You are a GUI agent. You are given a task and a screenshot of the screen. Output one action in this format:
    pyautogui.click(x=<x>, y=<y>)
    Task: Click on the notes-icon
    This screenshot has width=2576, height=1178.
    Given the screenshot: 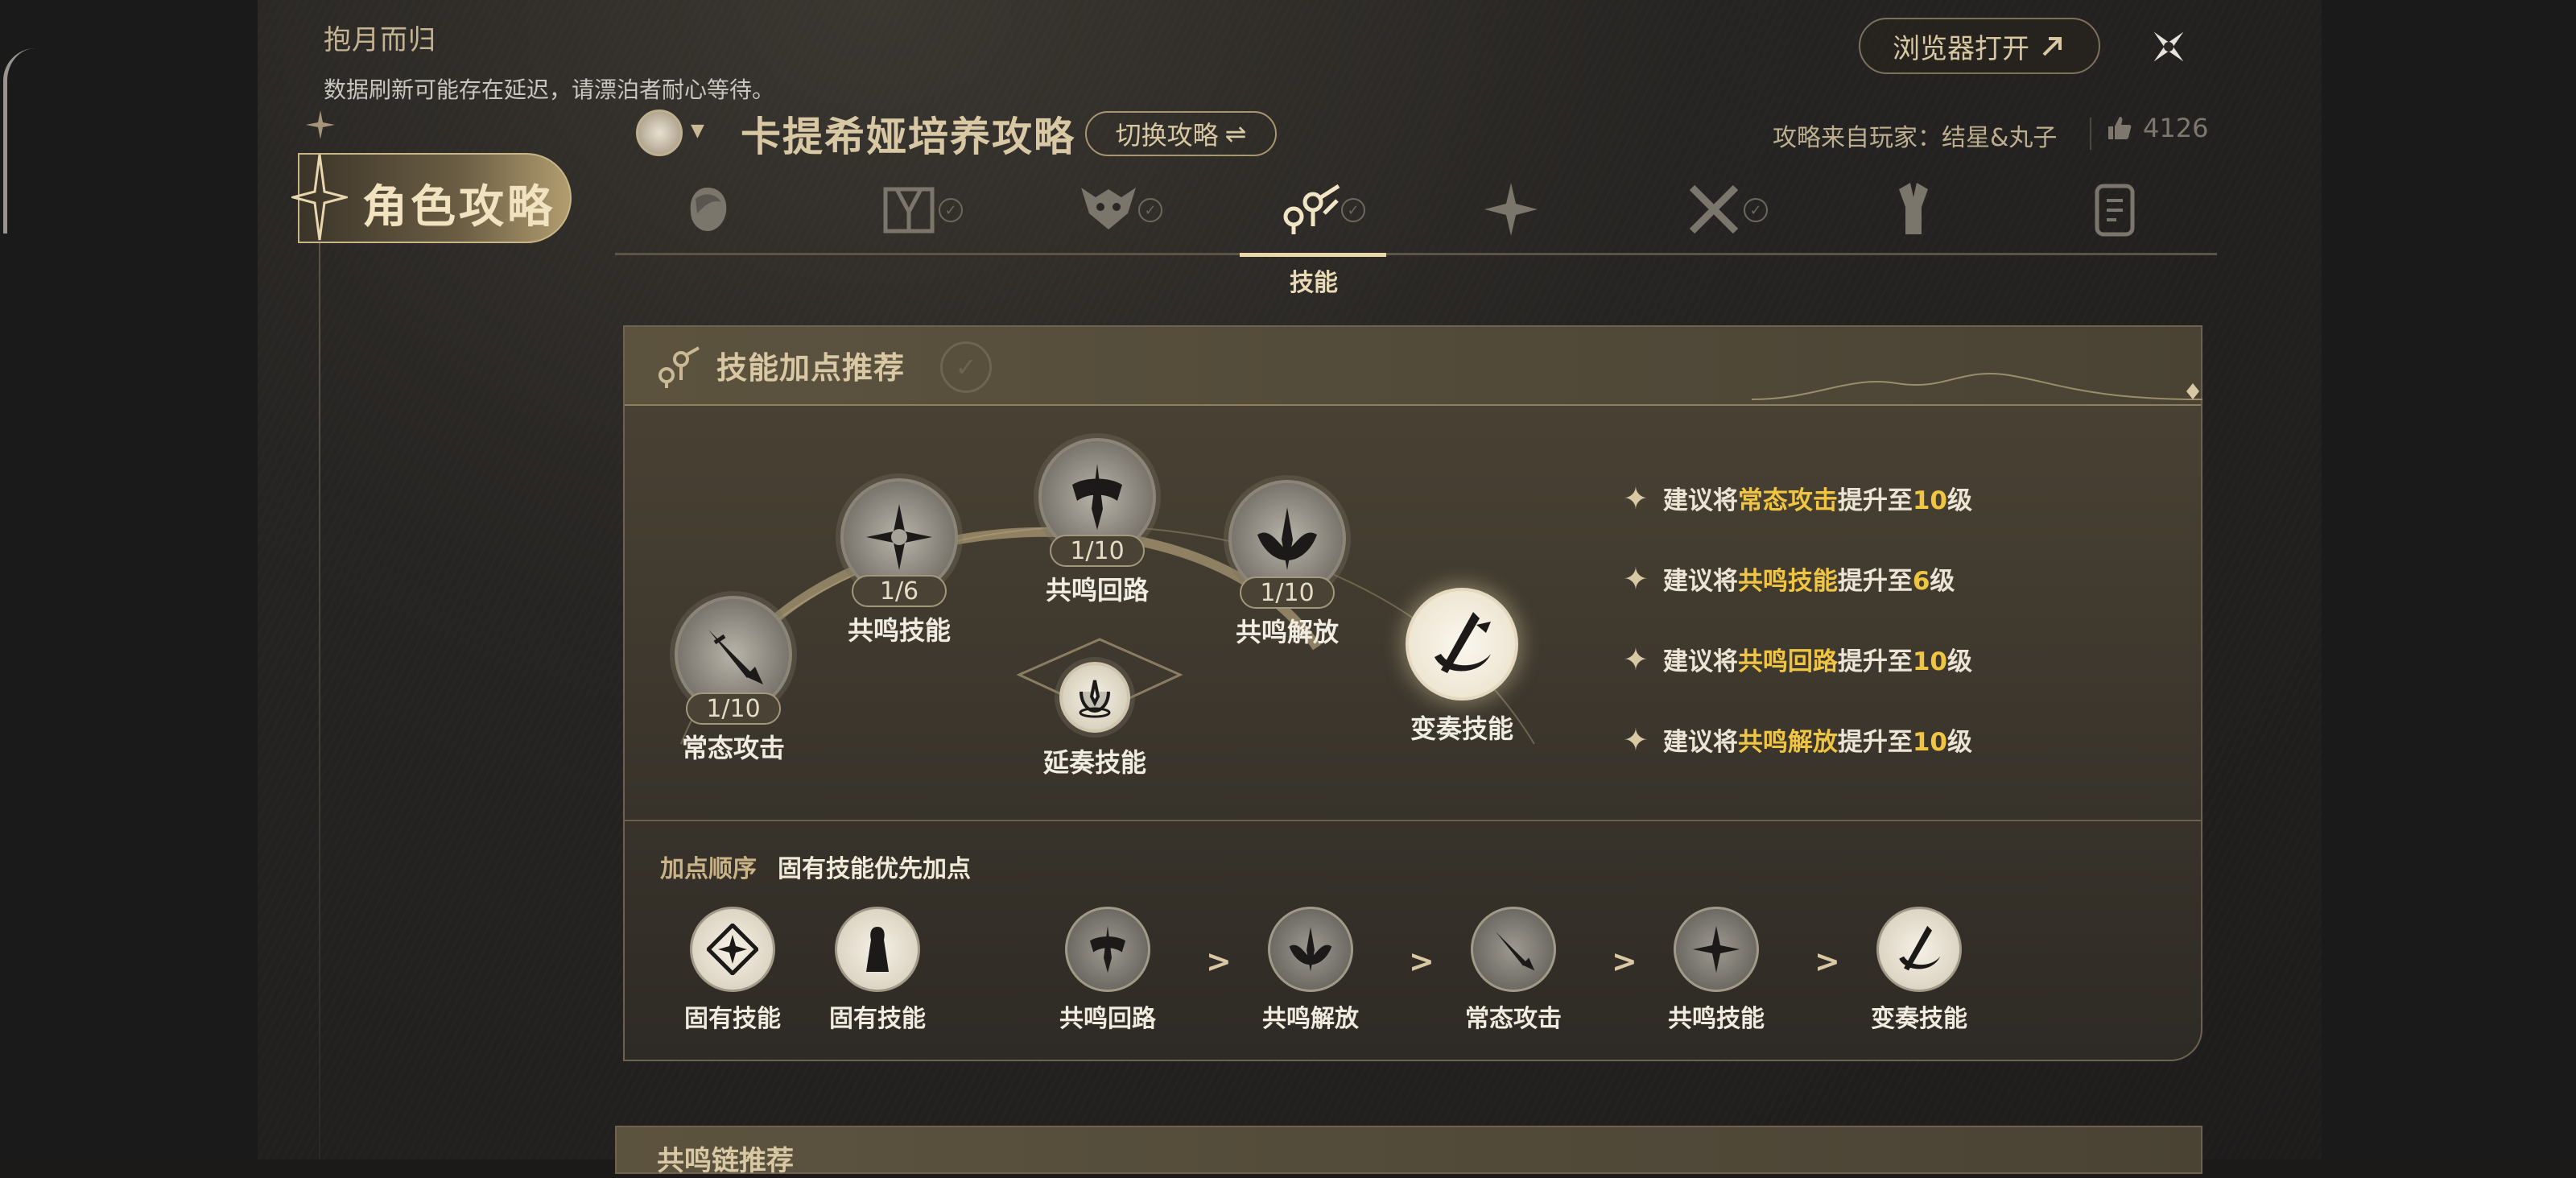 What is the action you would take?
    pyautogui.click(x=2115, y=211)
    